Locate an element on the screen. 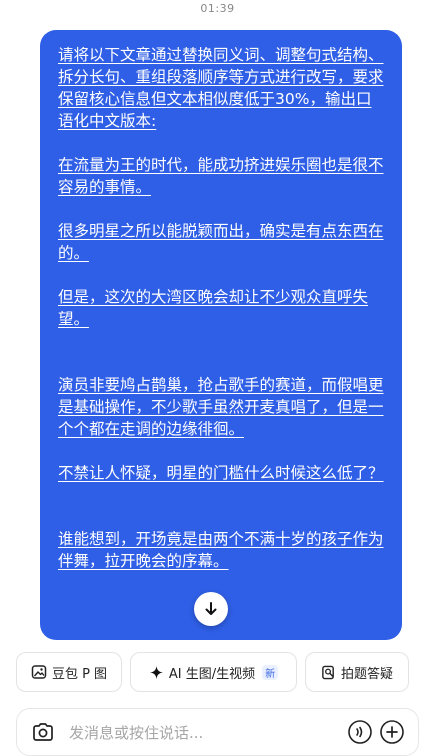  message-paragraph: 在流量为王的时代，能成功挤进娱乐圈也是很不容易的事情。 is located at coordinates (221, 176).